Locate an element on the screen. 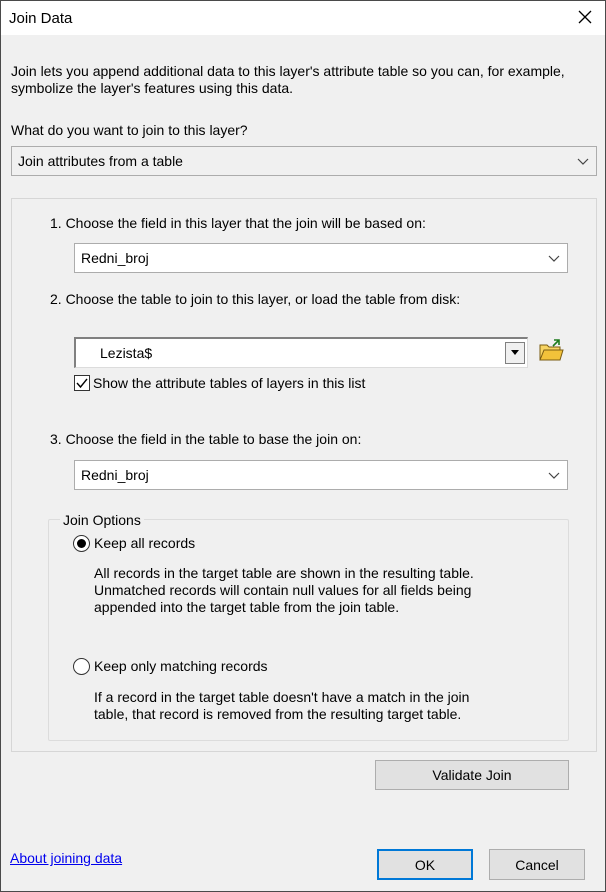 This screenshot has width=606, height=892. table-field-dropdown: Redni_broj is located at coordinates (321, 475).